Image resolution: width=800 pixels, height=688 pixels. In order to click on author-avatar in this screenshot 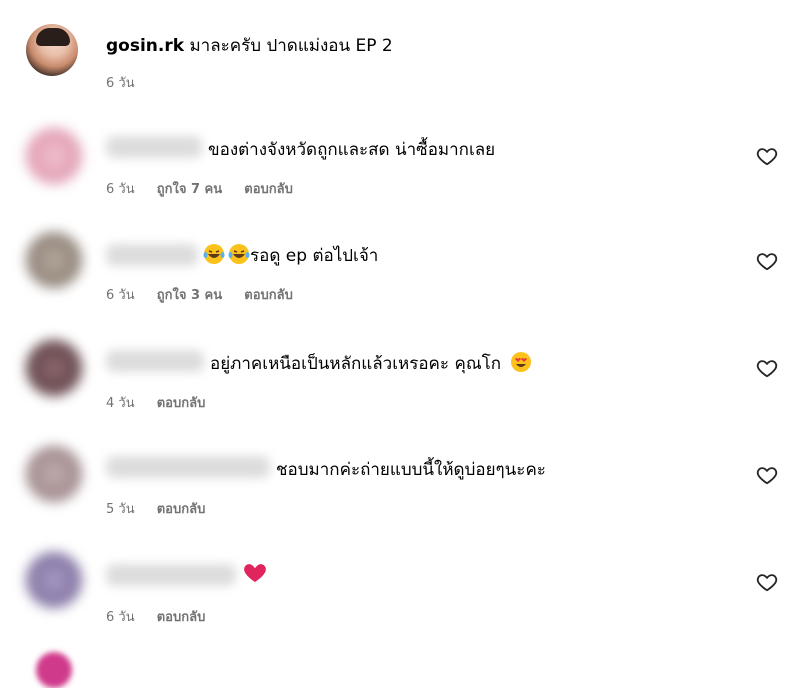, I will do `click(52, 50)`.